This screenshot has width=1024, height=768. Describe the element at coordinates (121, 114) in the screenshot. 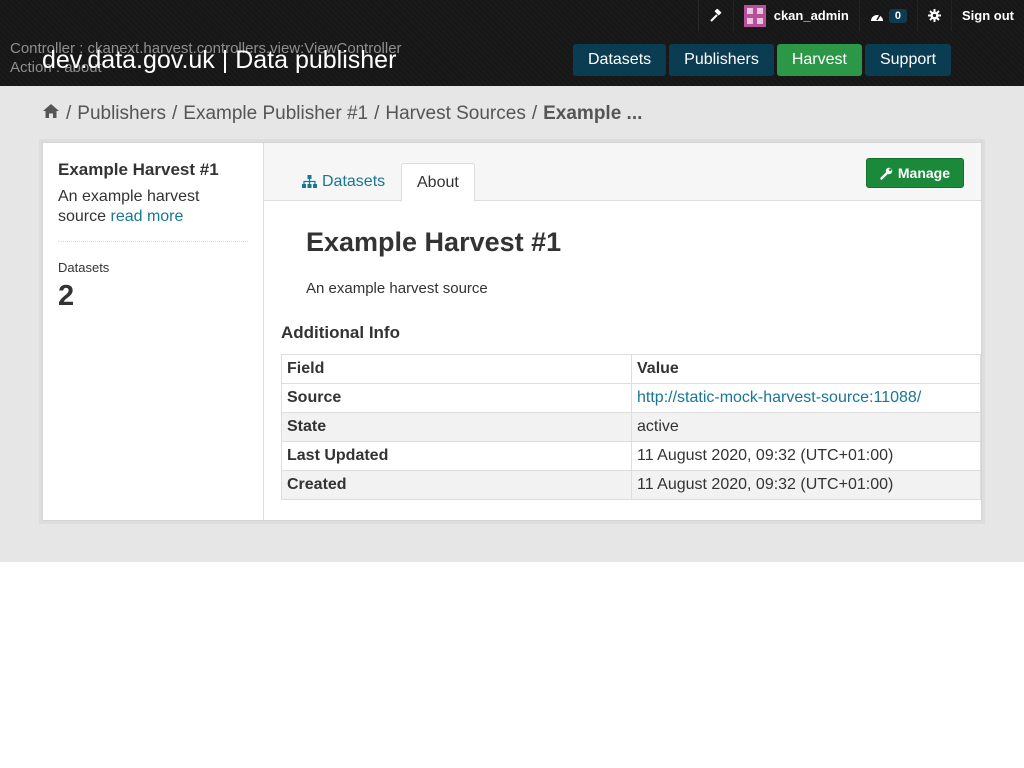

I see `breadcrumb-publishers: Publishers` at that location.